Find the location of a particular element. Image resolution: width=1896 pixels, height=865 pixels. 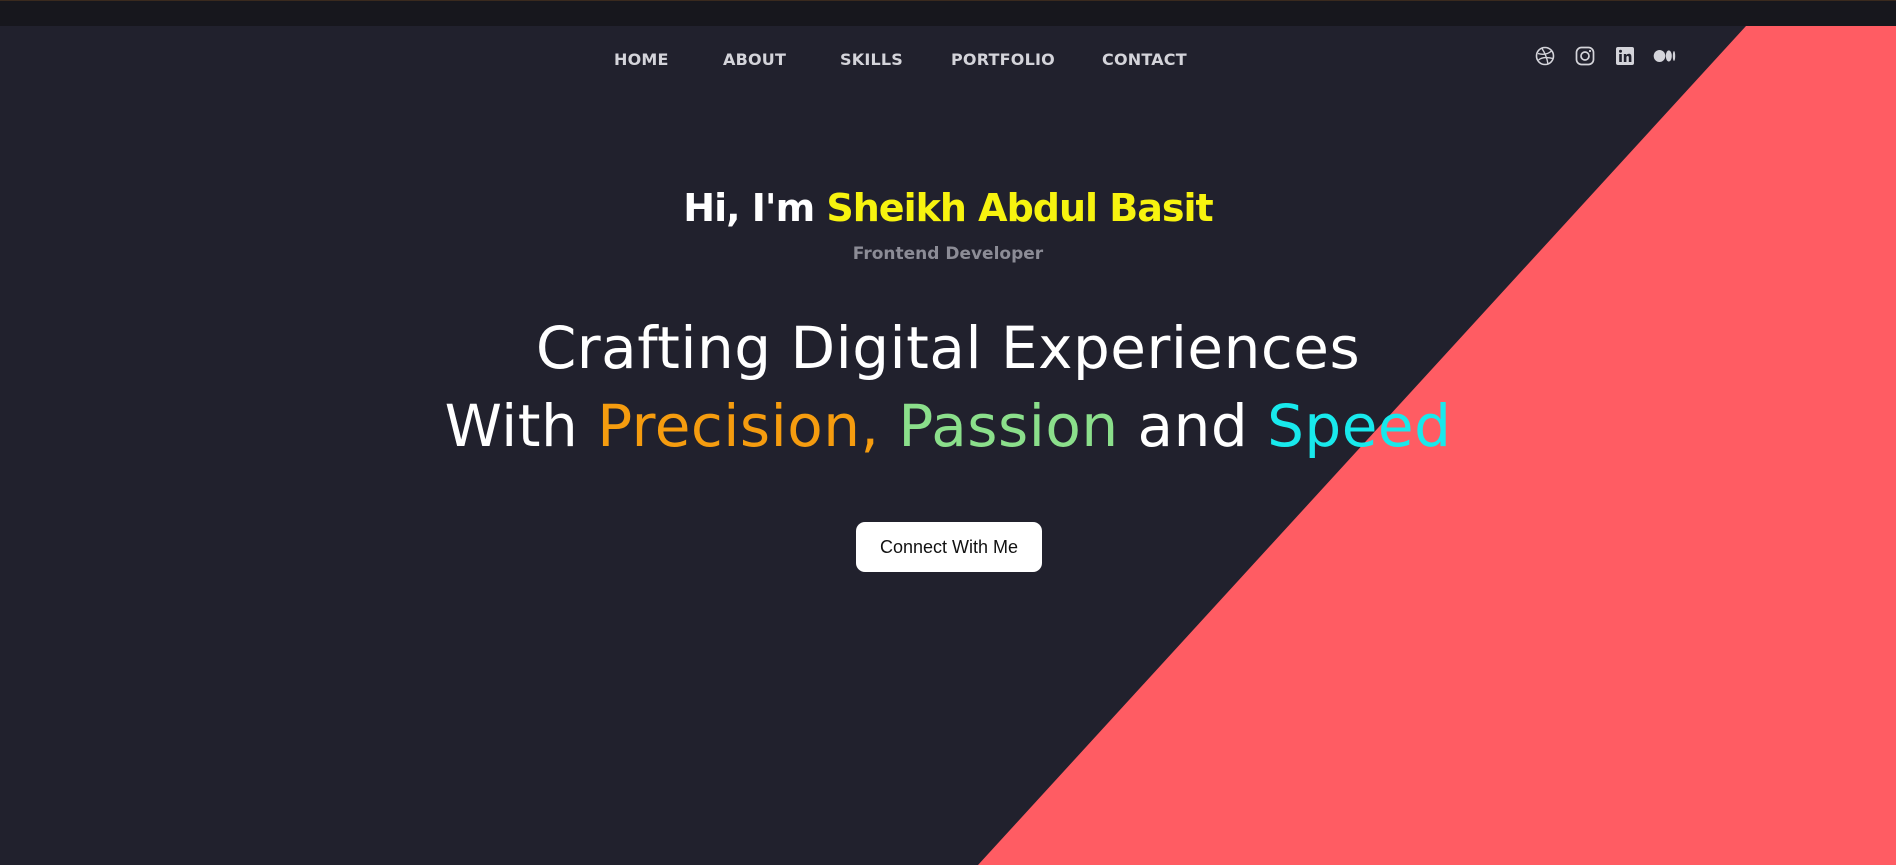

greeting-prefix: Hi, I'm is located at coordinates (755, 208).